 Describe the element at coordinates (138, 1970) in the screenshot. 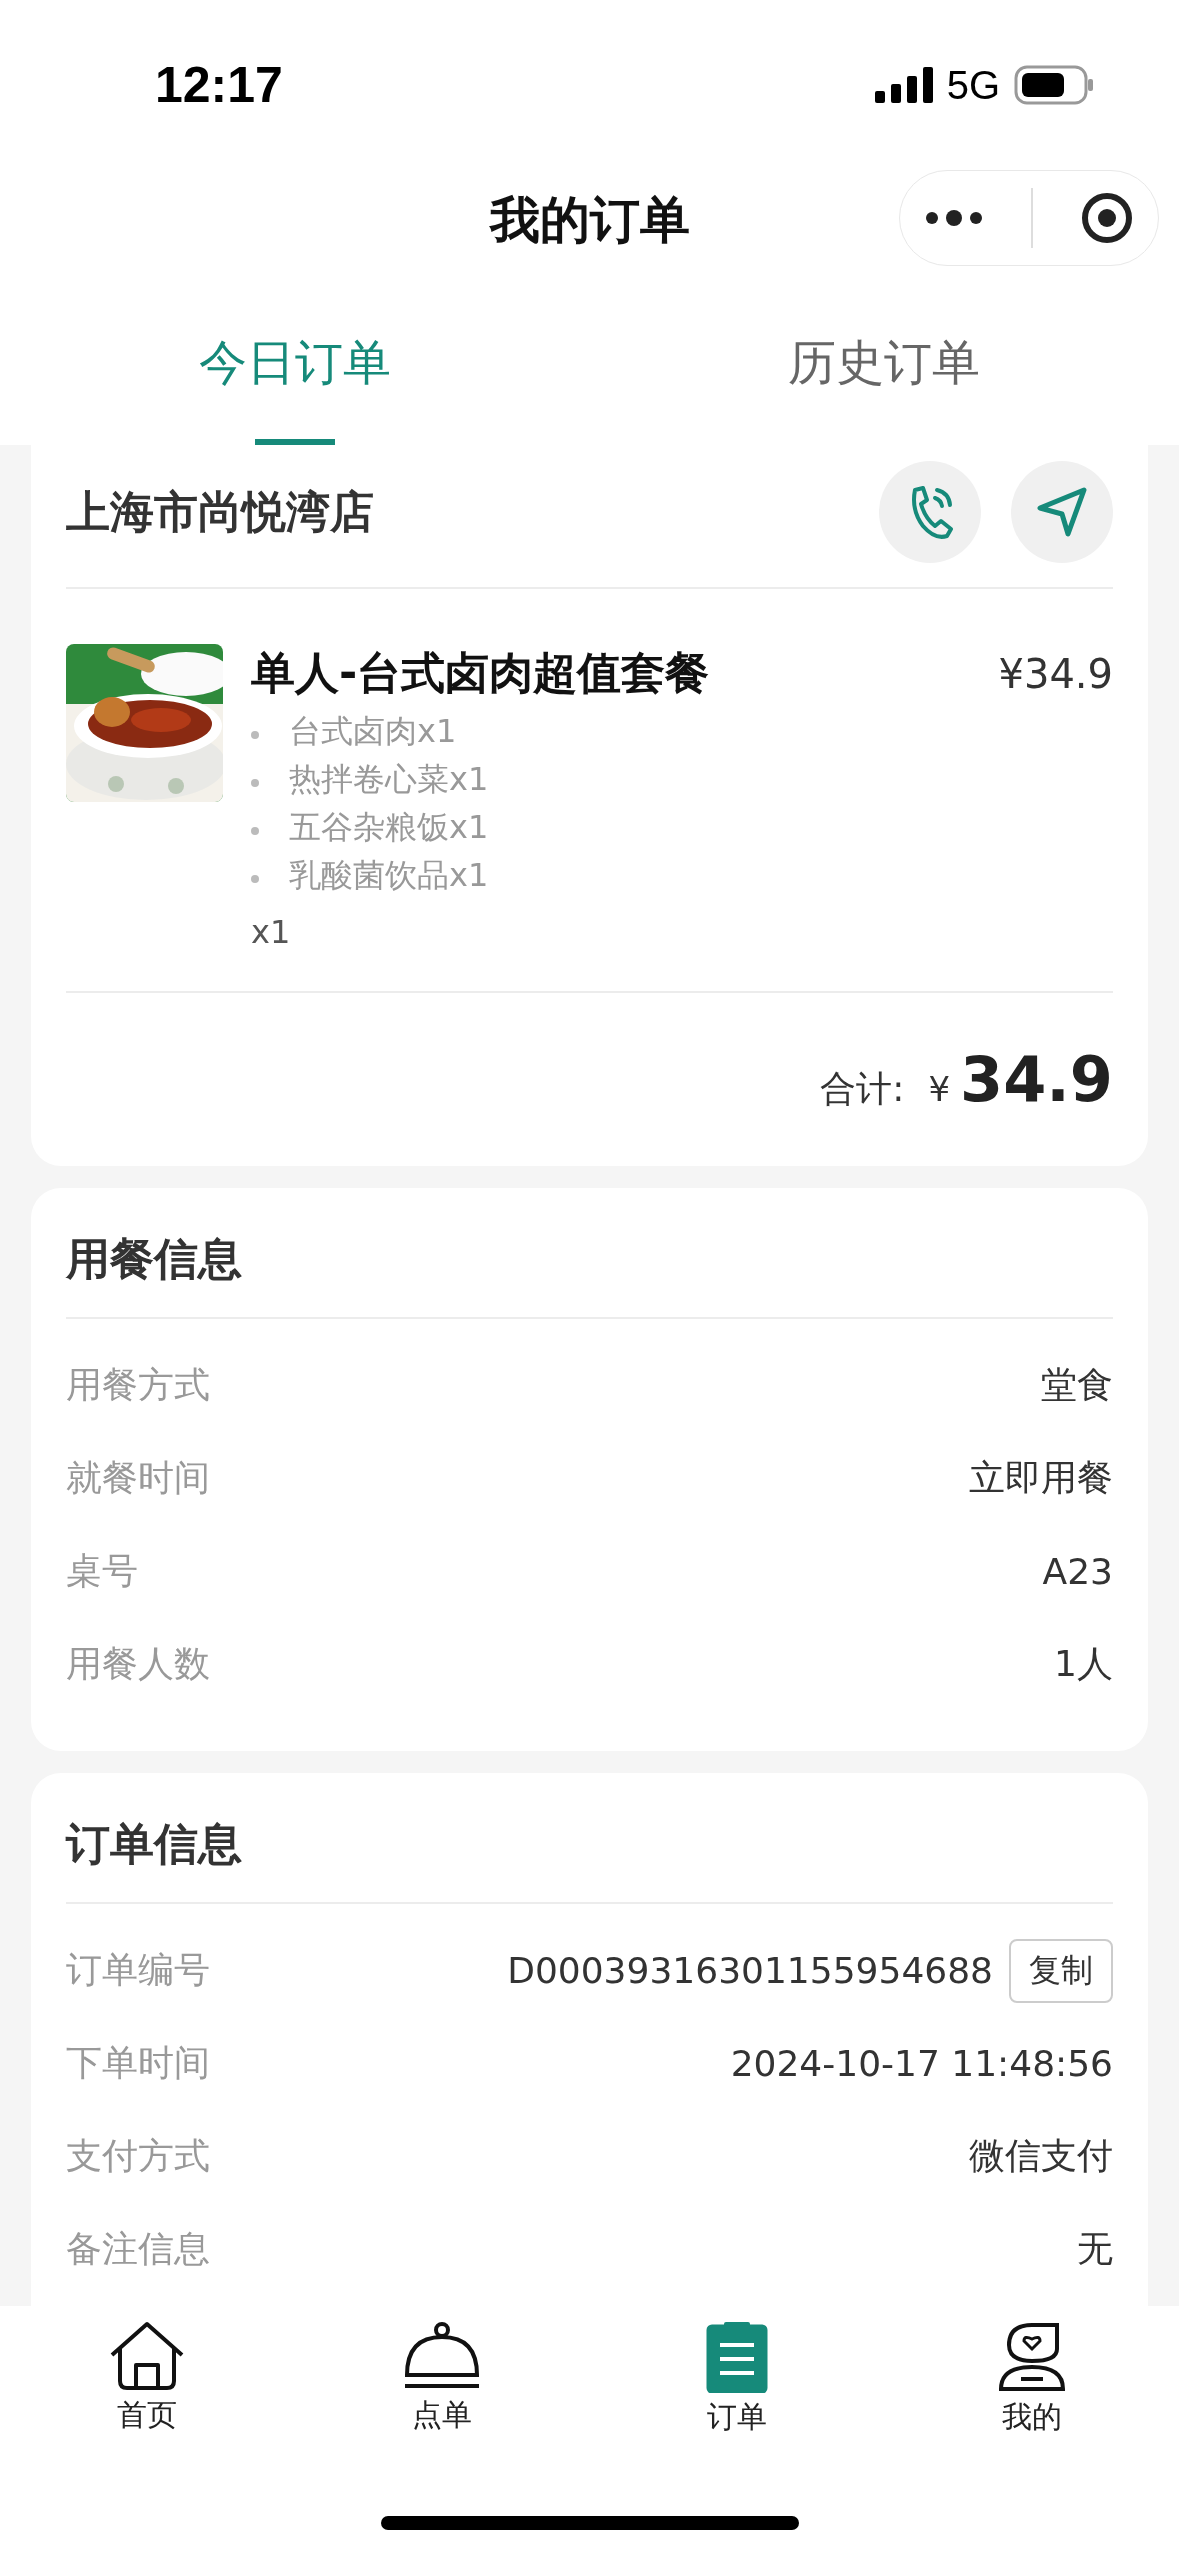

I see `info-label: 订单编号` at that location.